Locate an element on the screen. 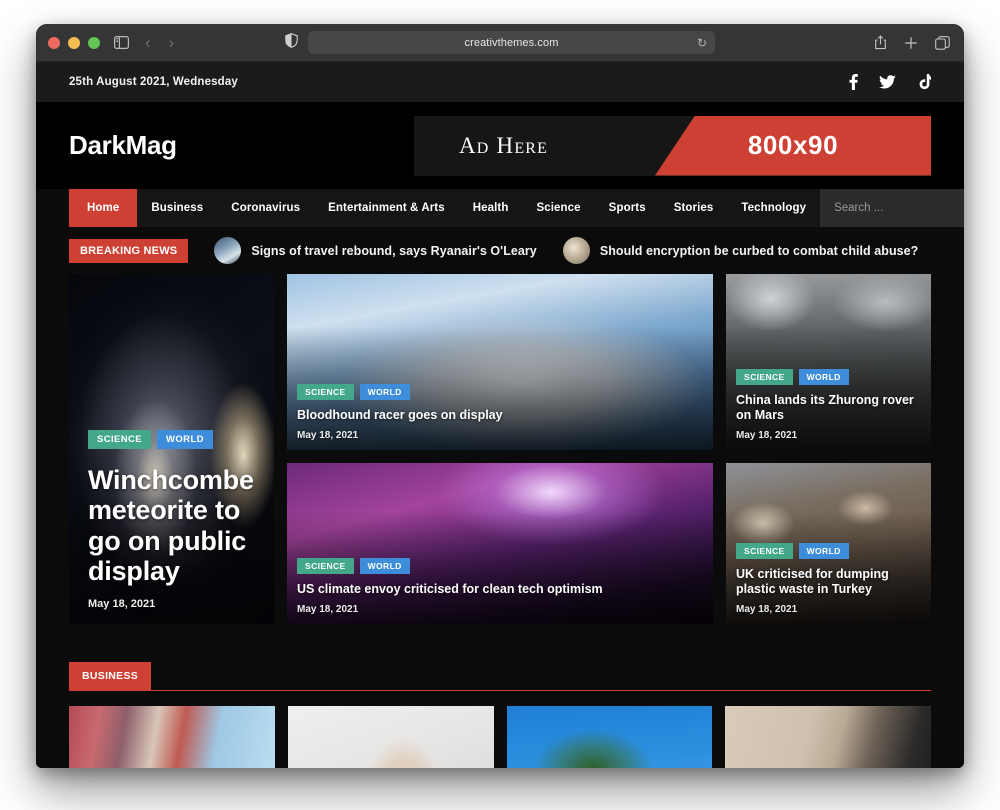 The image size is (1000, 810). tabs-icon is located at coordinates (942, 42).